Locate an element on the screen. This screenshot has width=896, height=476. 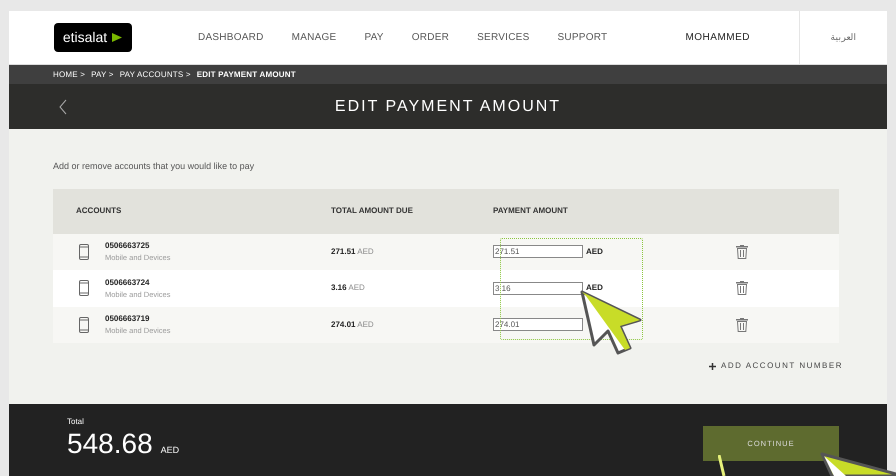
logo: etisalat is located at coordinates (93, 37).